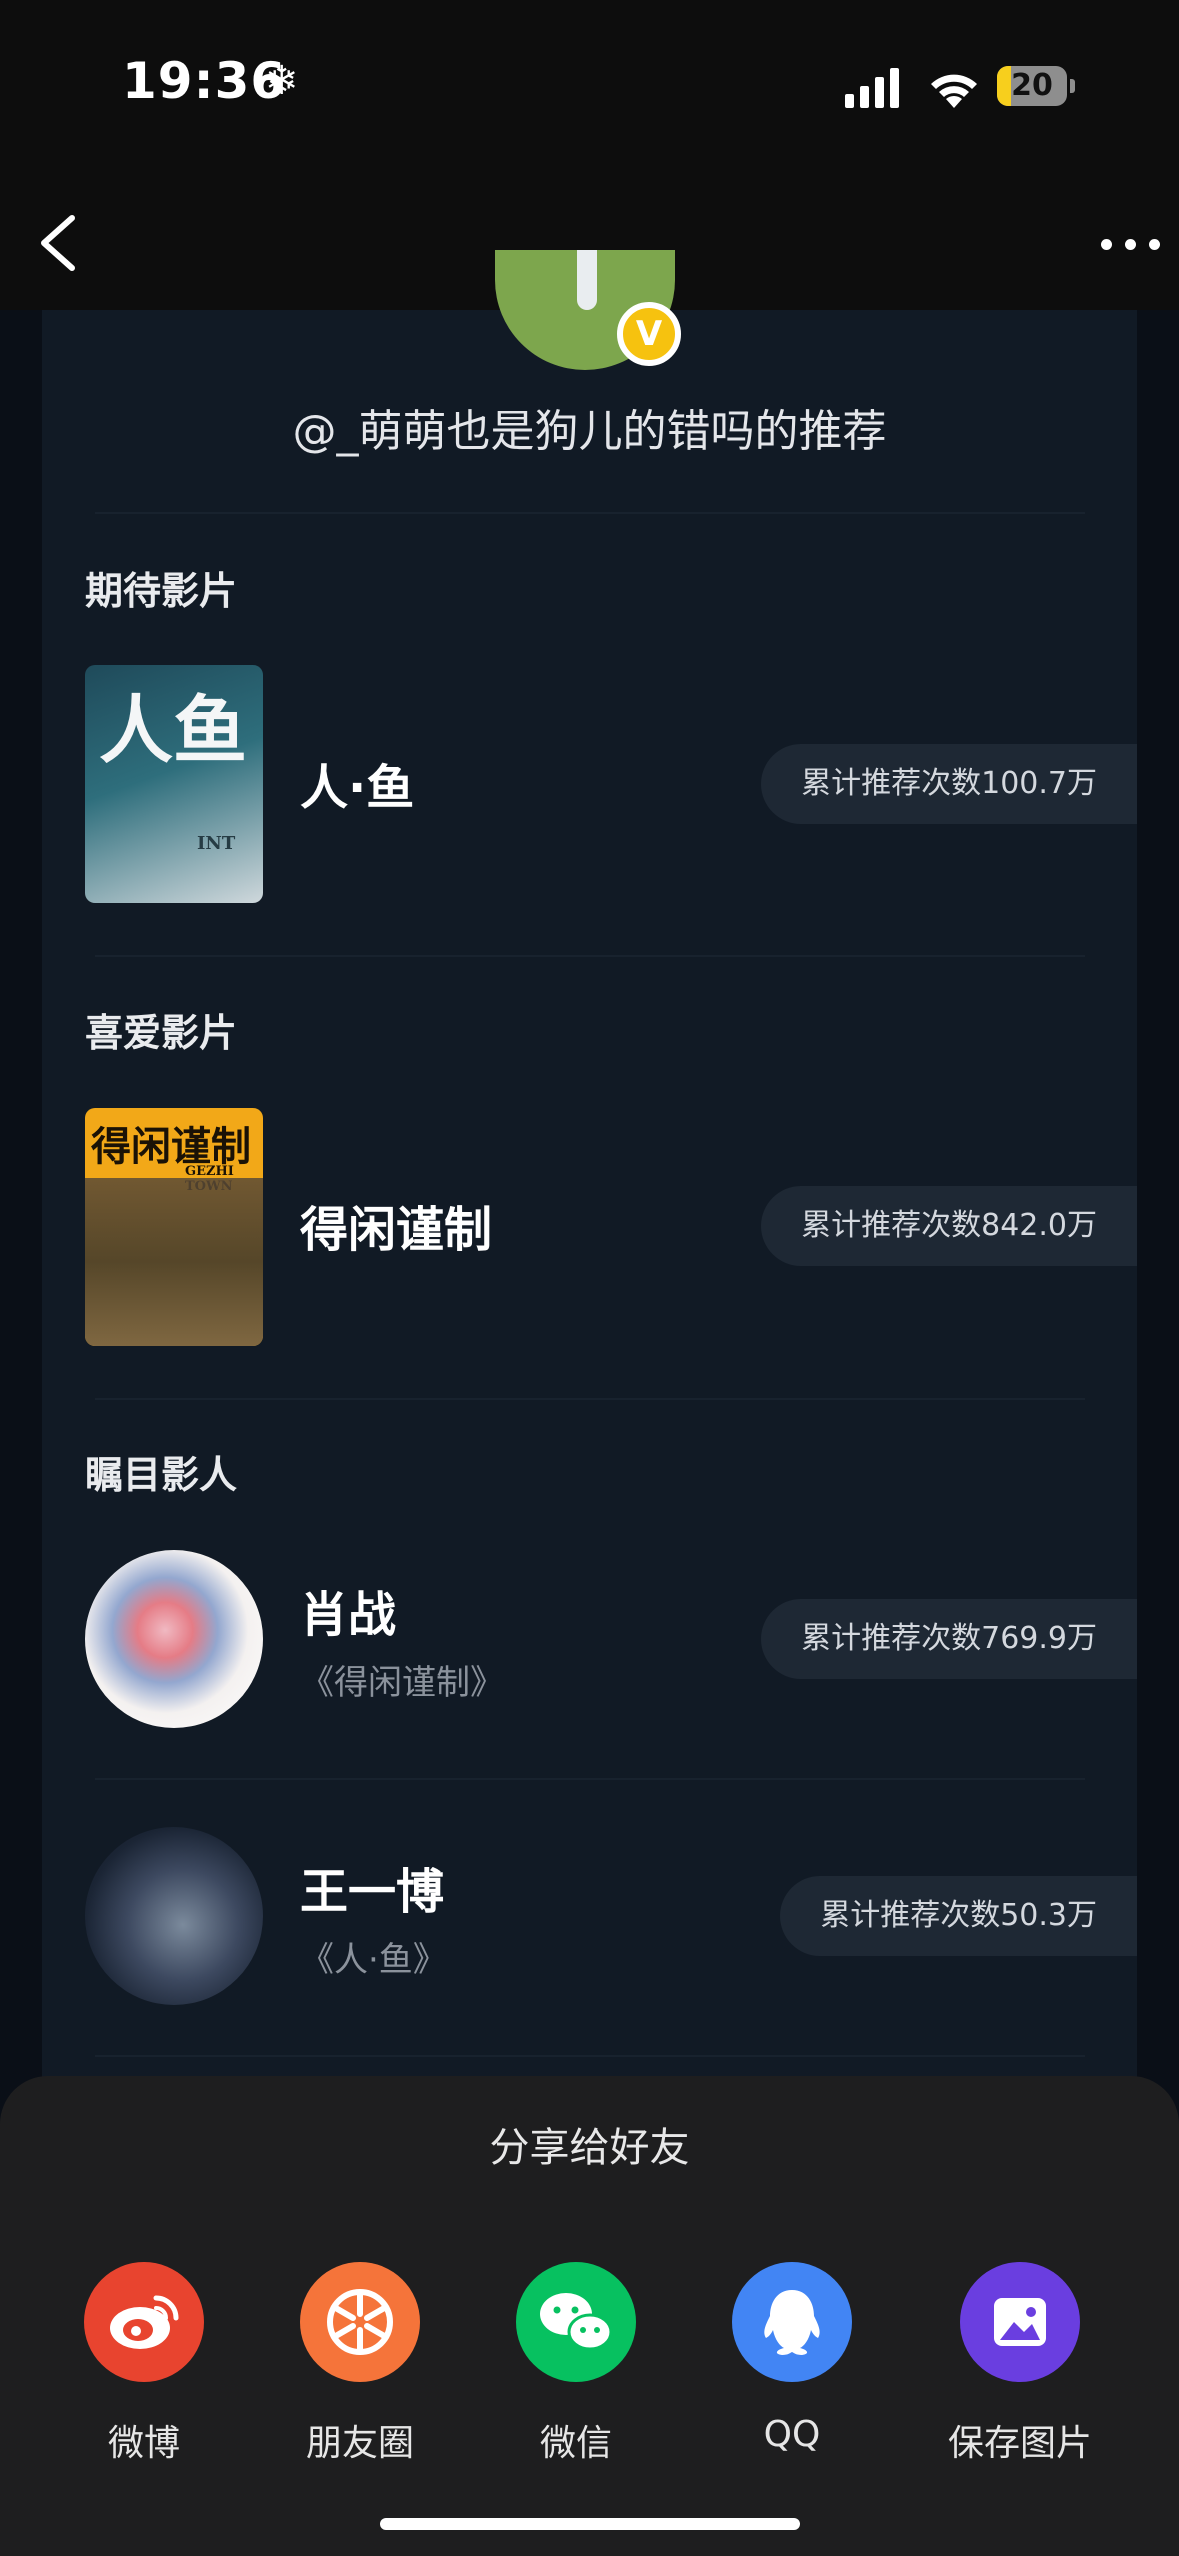 The width and height of the screenshot is (1179, 2556). Describe the element at coordinates (576, 2322) in the screenshot. I see `wechat-icon` at that location.